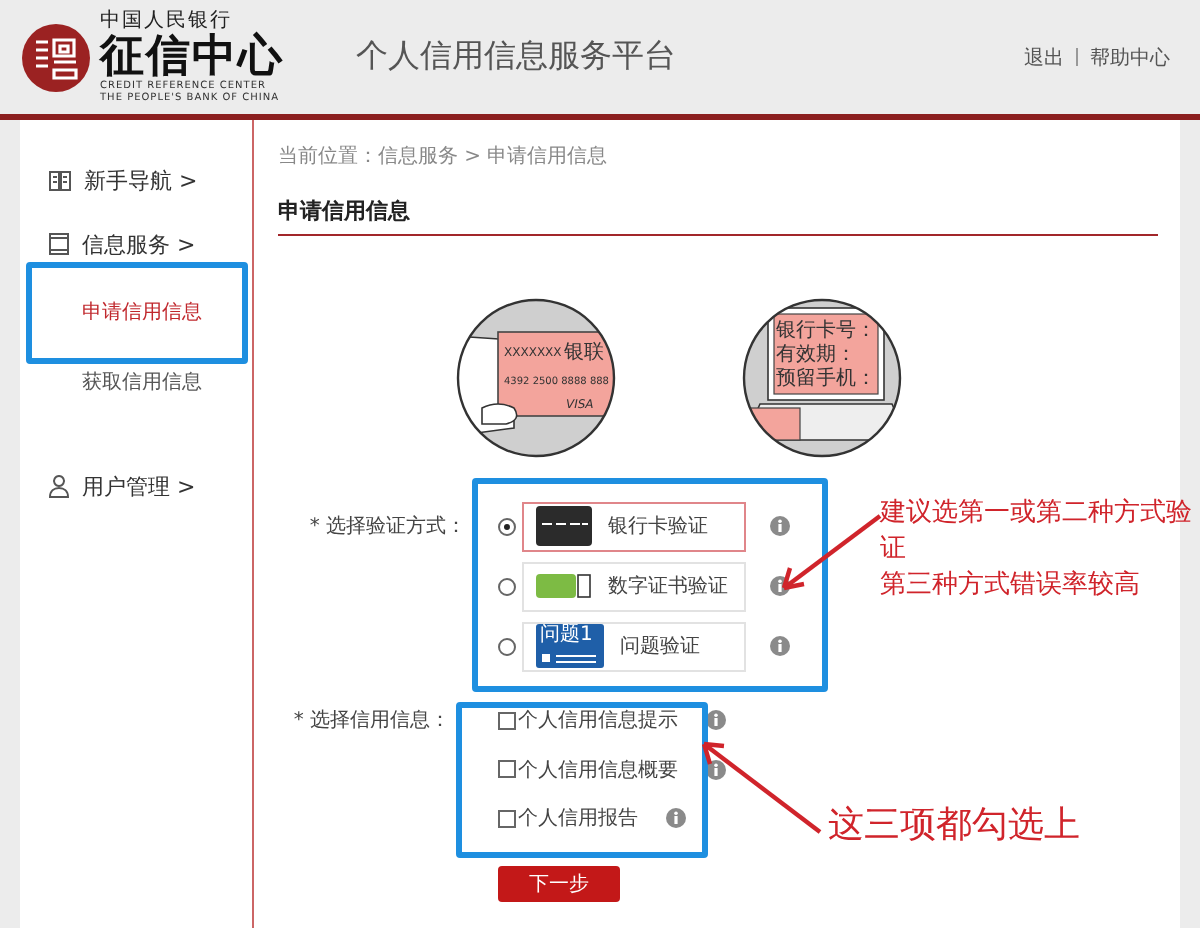 This screenshot has height=928, width=1200. Describe the element at coordinates (59, 244) in the screenshot. I see `device-icon` at that location.